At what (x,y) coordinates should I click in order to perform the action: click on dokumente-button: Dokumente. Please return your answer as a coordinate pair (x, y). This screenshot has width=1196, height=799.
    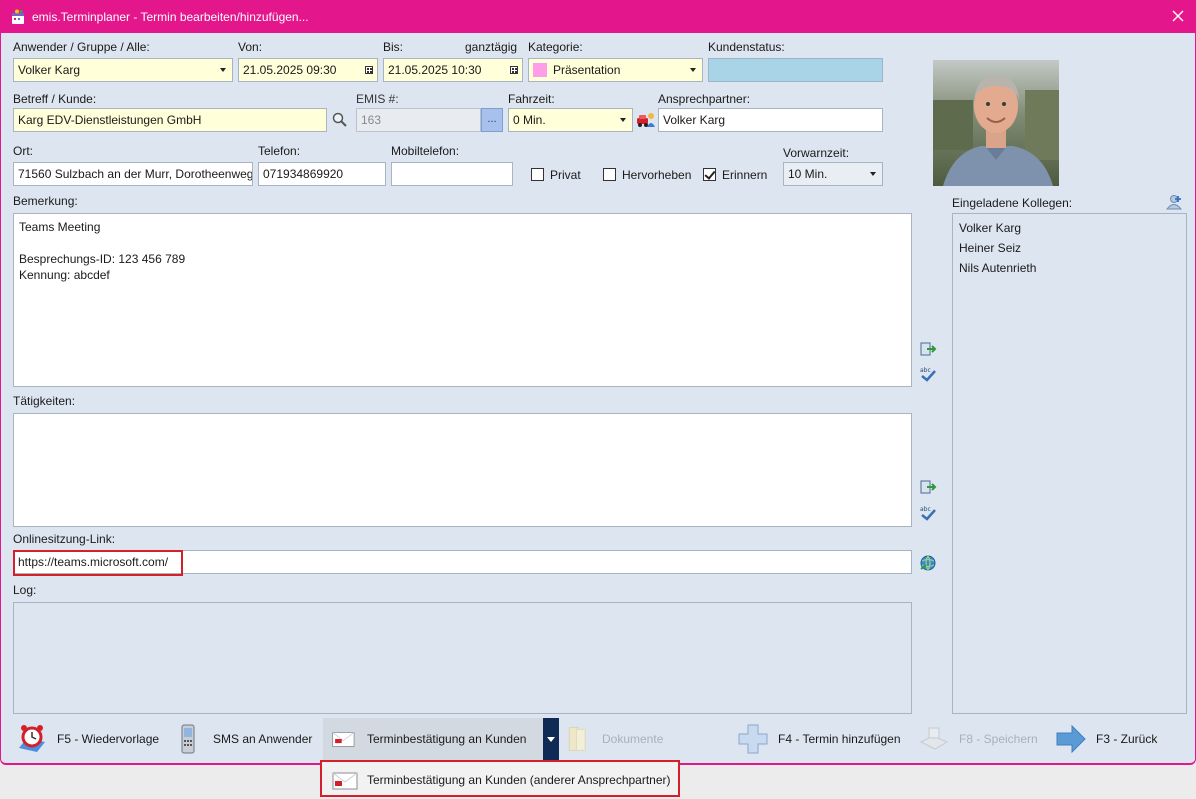
    Looking at the image, I should click on (613, 739).